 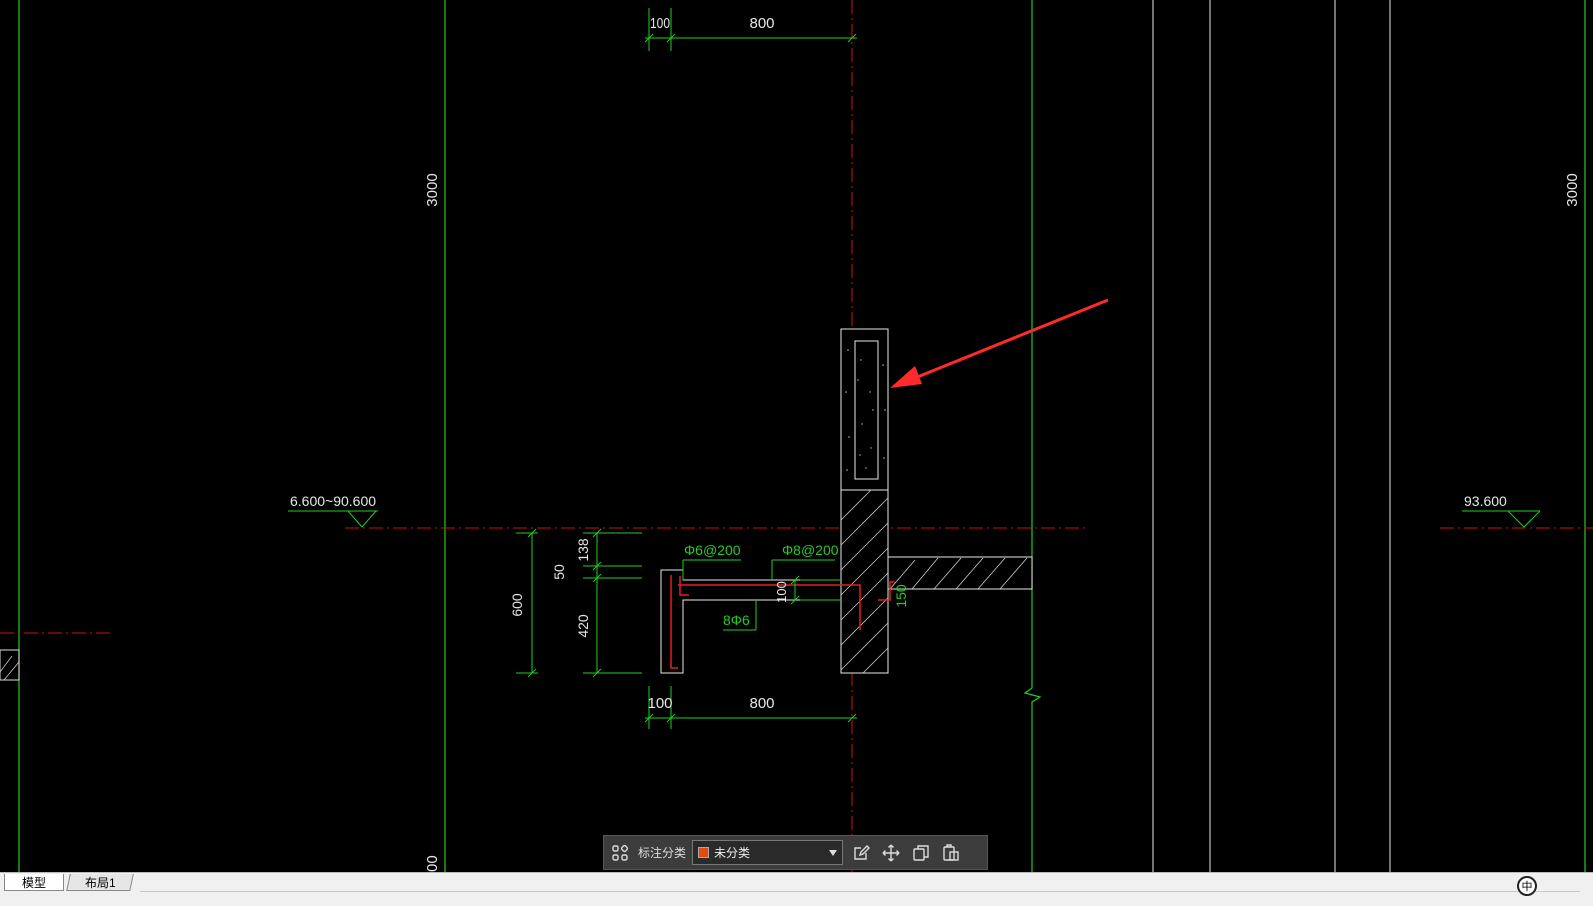 What do you see at coordinates (921, 853) in the screenshot?
I see `copy-icon` at bounding box center [921, 853].